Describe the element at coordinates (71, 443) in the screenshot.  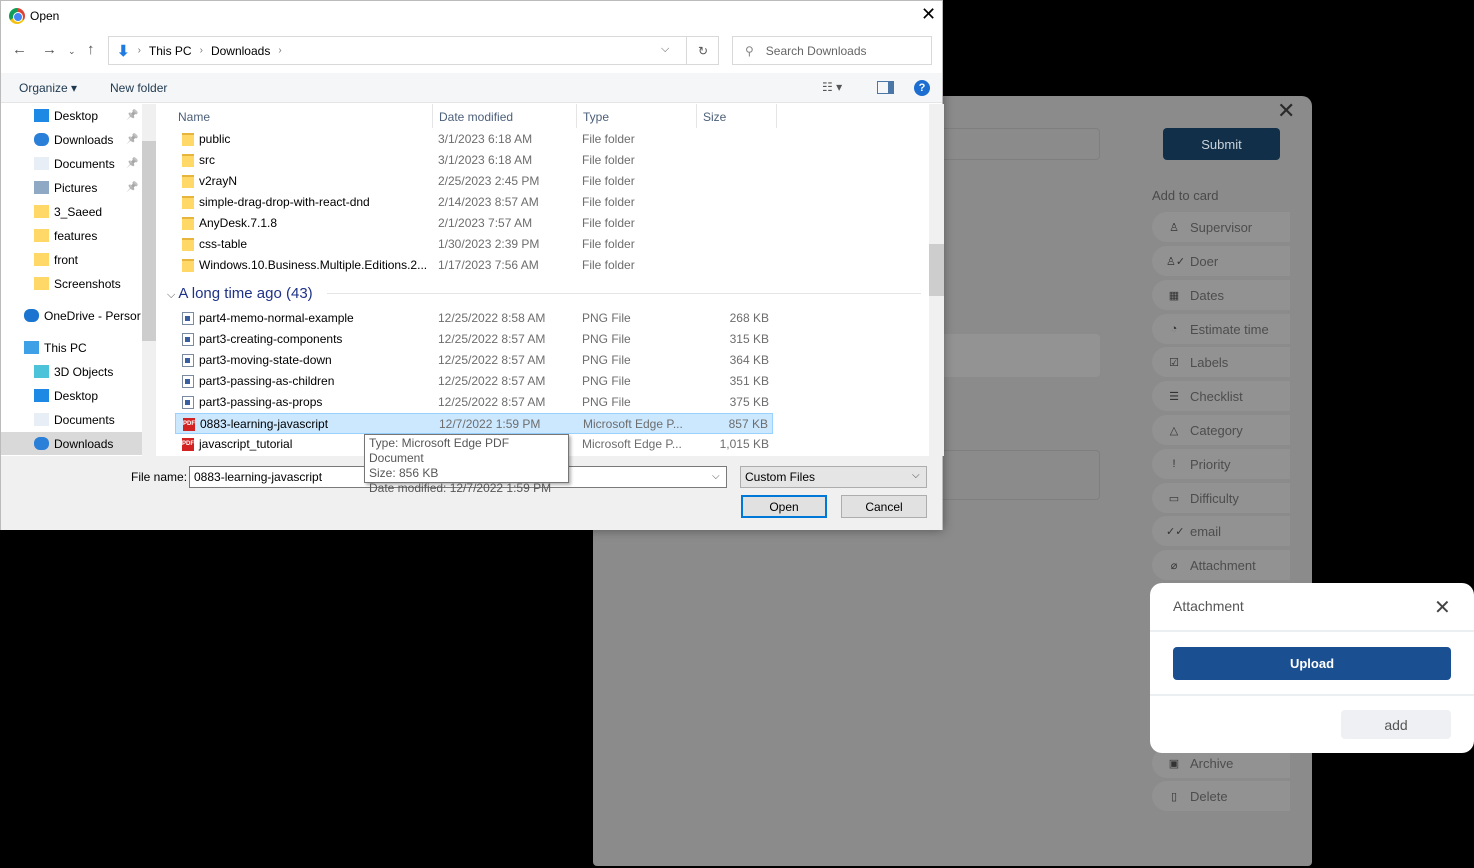
I see `nav-item-downloads: Downloads` at that location.